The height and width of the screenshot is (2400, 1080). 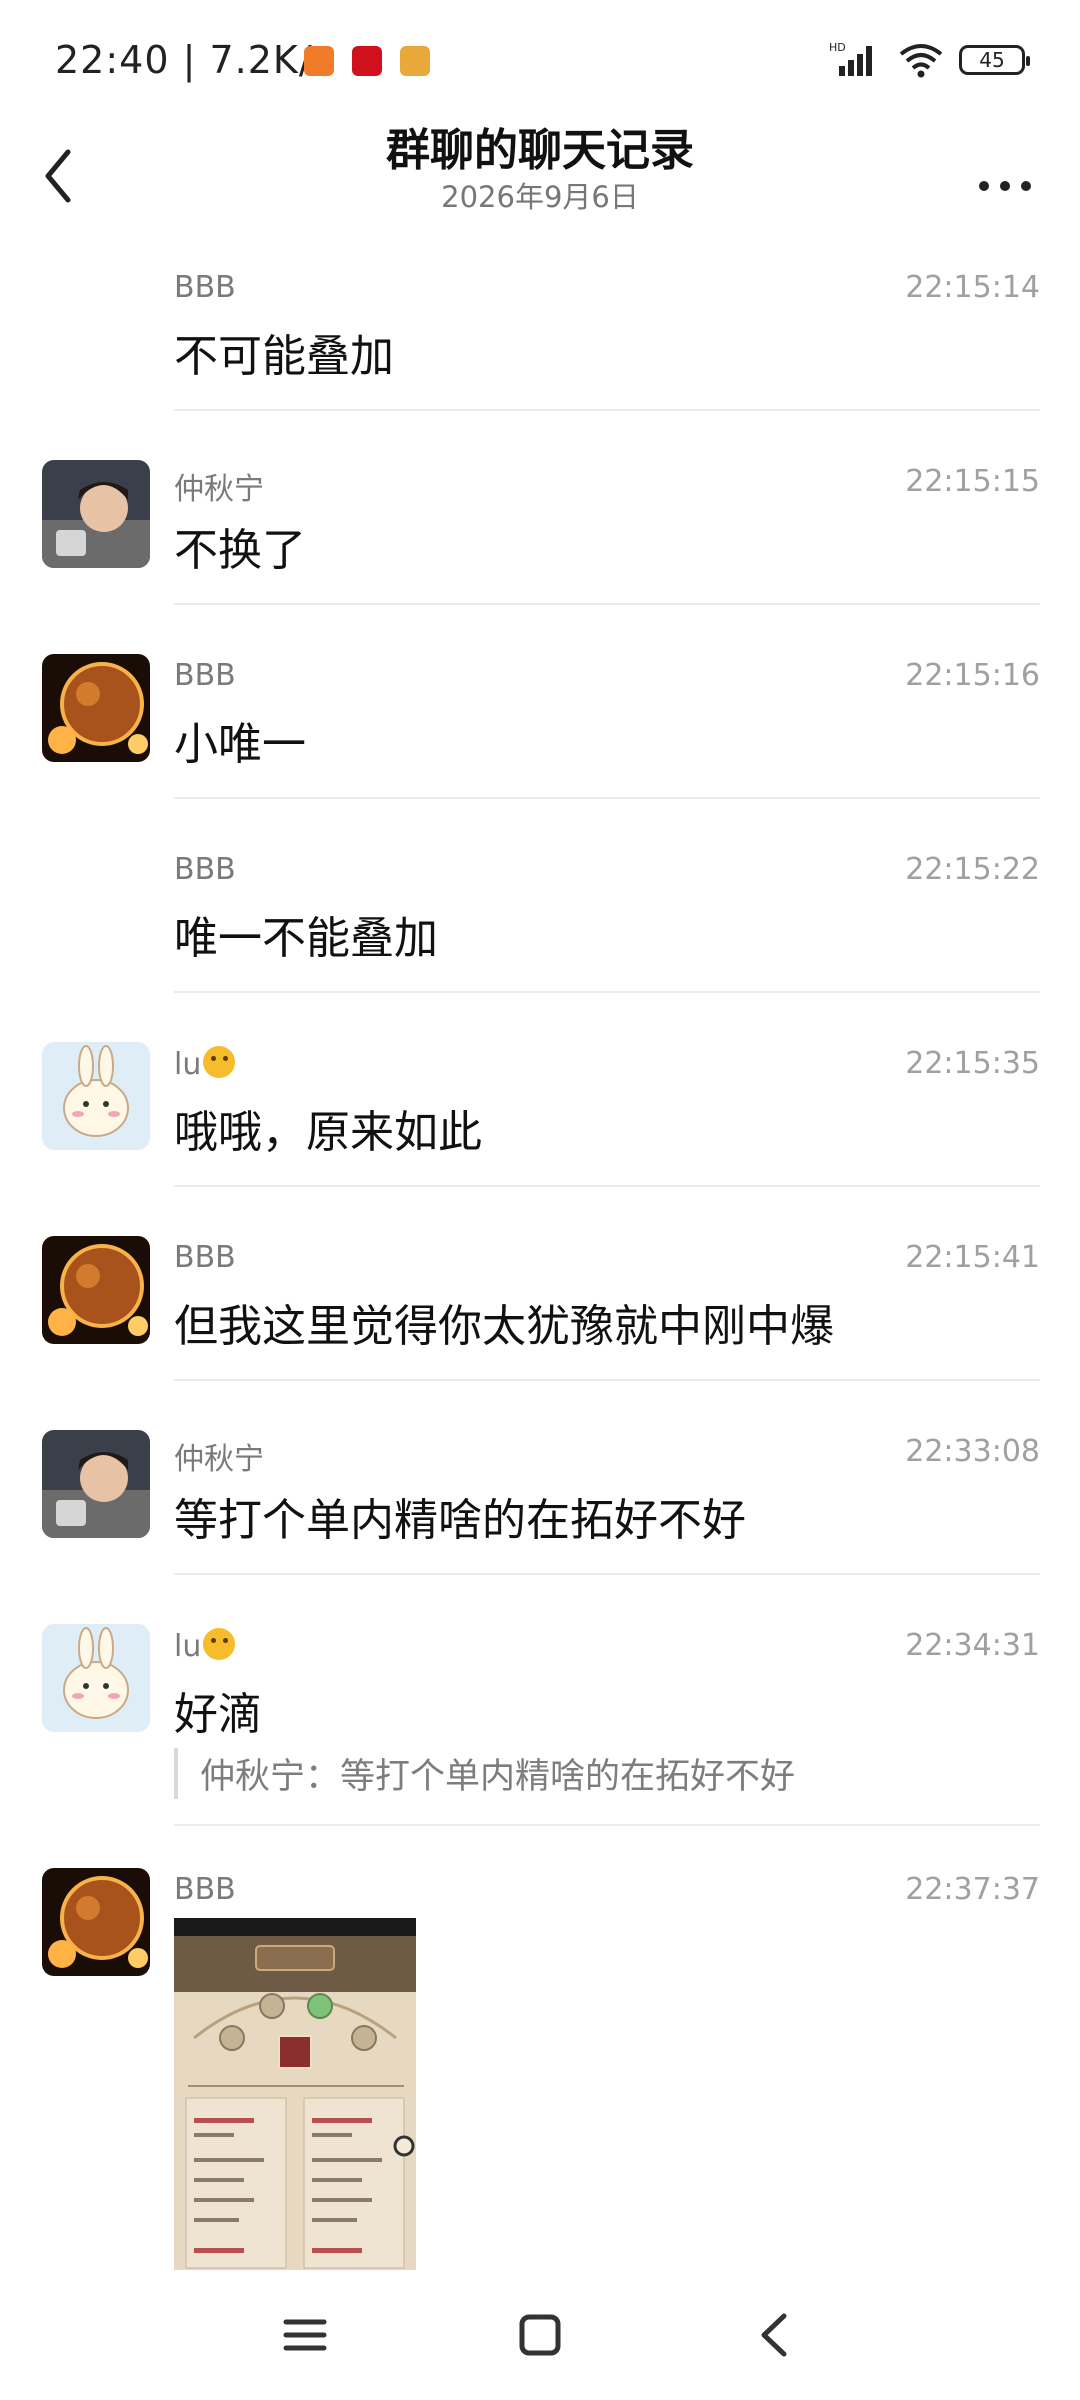 I want to click on message-text: 不换了, so click(x=240, y=550).